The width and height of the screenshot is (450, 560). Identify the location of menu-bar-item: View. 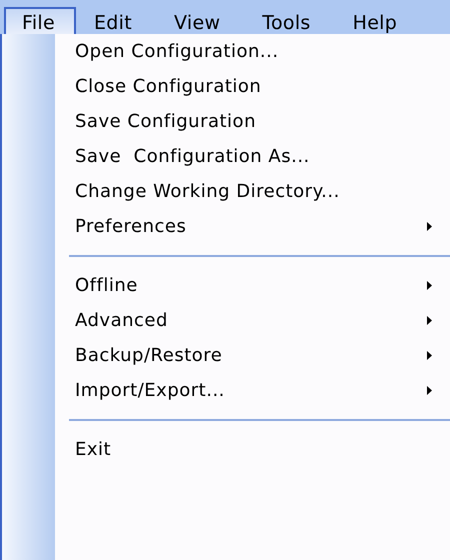
(197, 20).